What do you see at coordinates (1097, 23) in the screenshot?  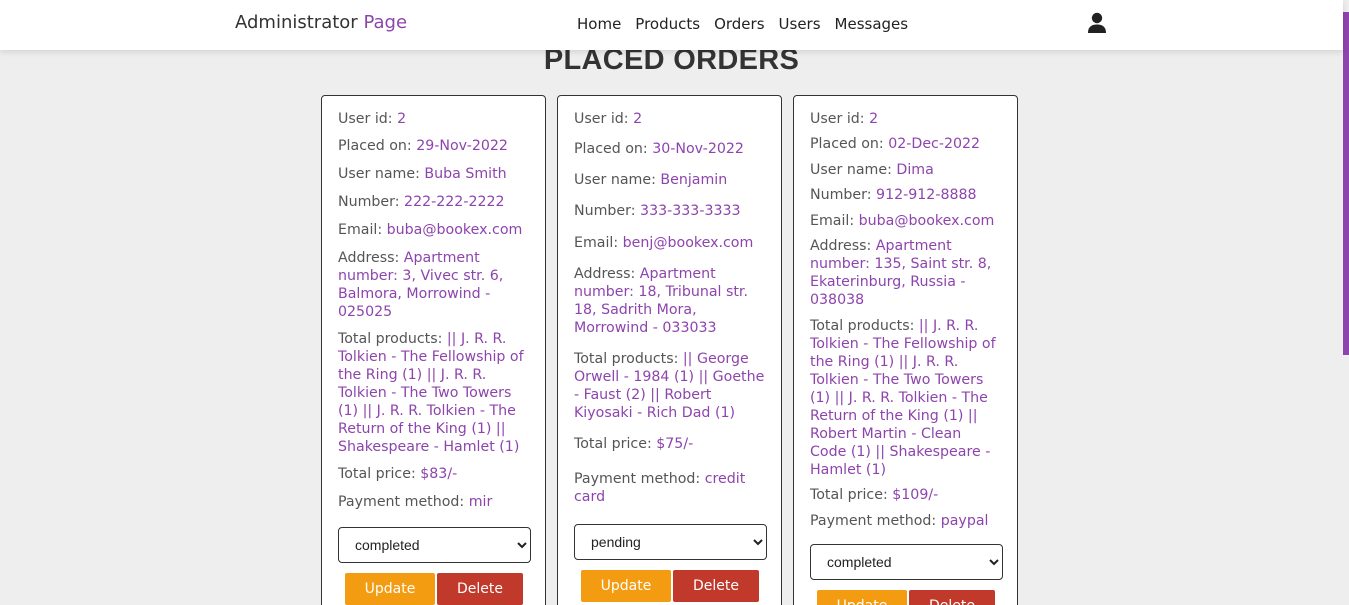 I see `user-icon` at bounding box center [1097, 23].